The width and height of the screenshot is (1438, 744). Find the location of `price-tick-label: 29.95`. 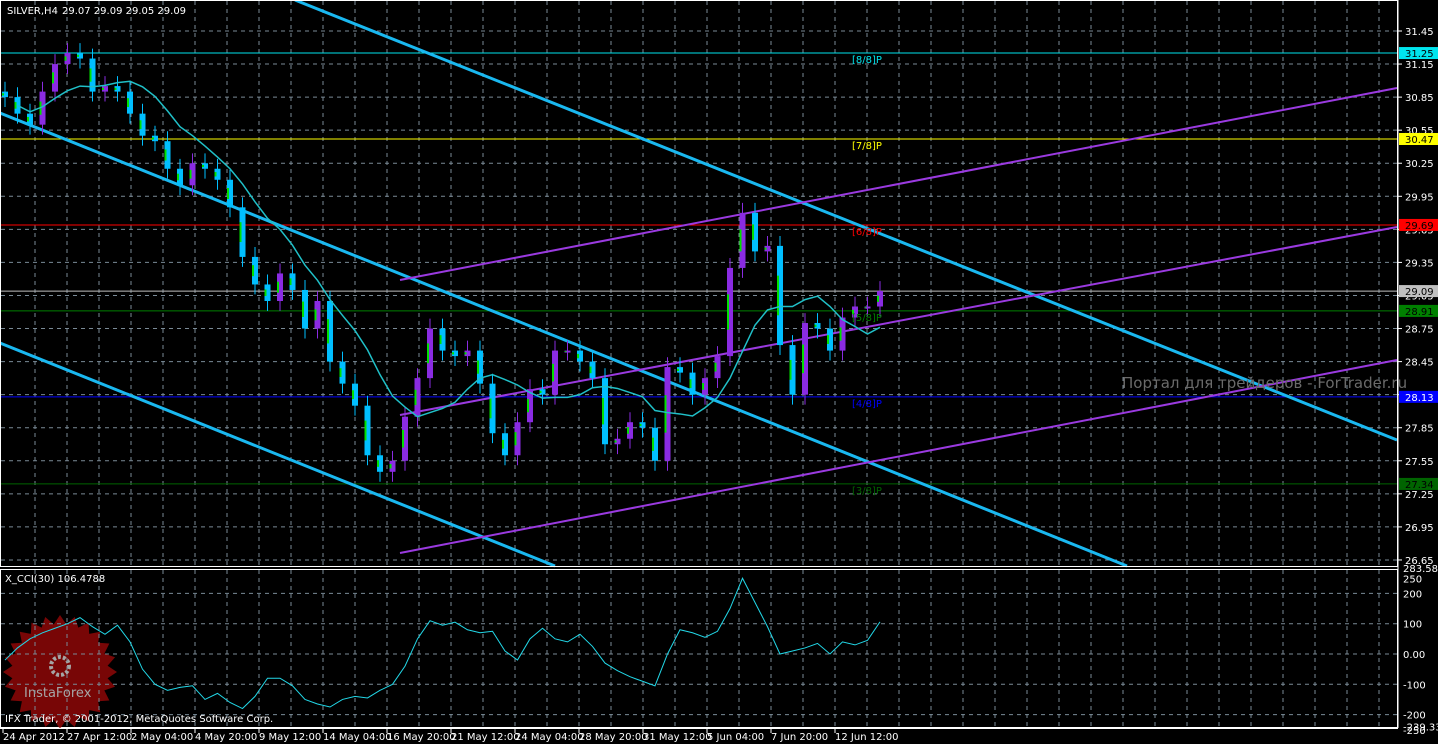

price-tick-label: 29.95 is located at coordinates (1419, 197).